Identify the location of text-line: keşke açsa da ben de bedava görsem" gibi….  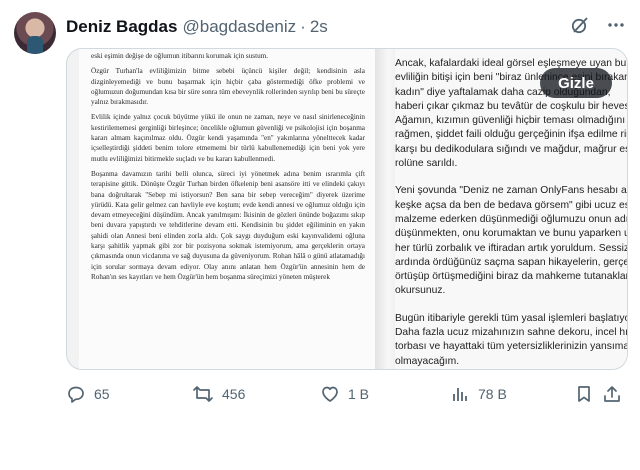
(511, 205).